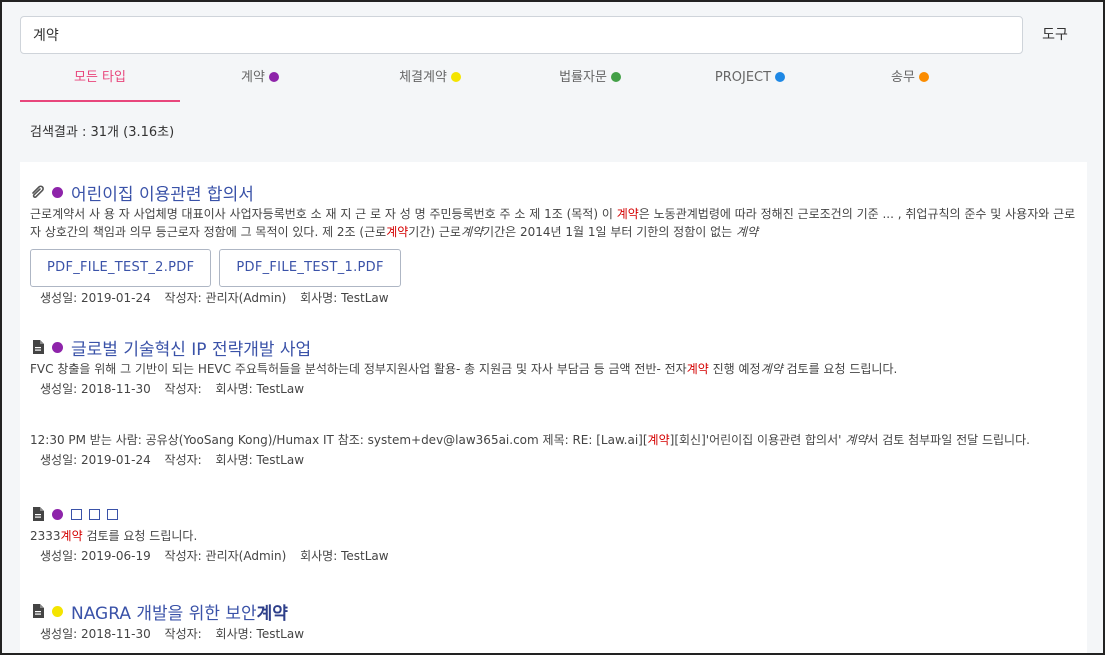 The width and height of the screenshot is (1105, 655). What do you see at coordinates (253, 77) in the screenshot?
I see `tab-label: 계약` at bounding box center [253, 77].